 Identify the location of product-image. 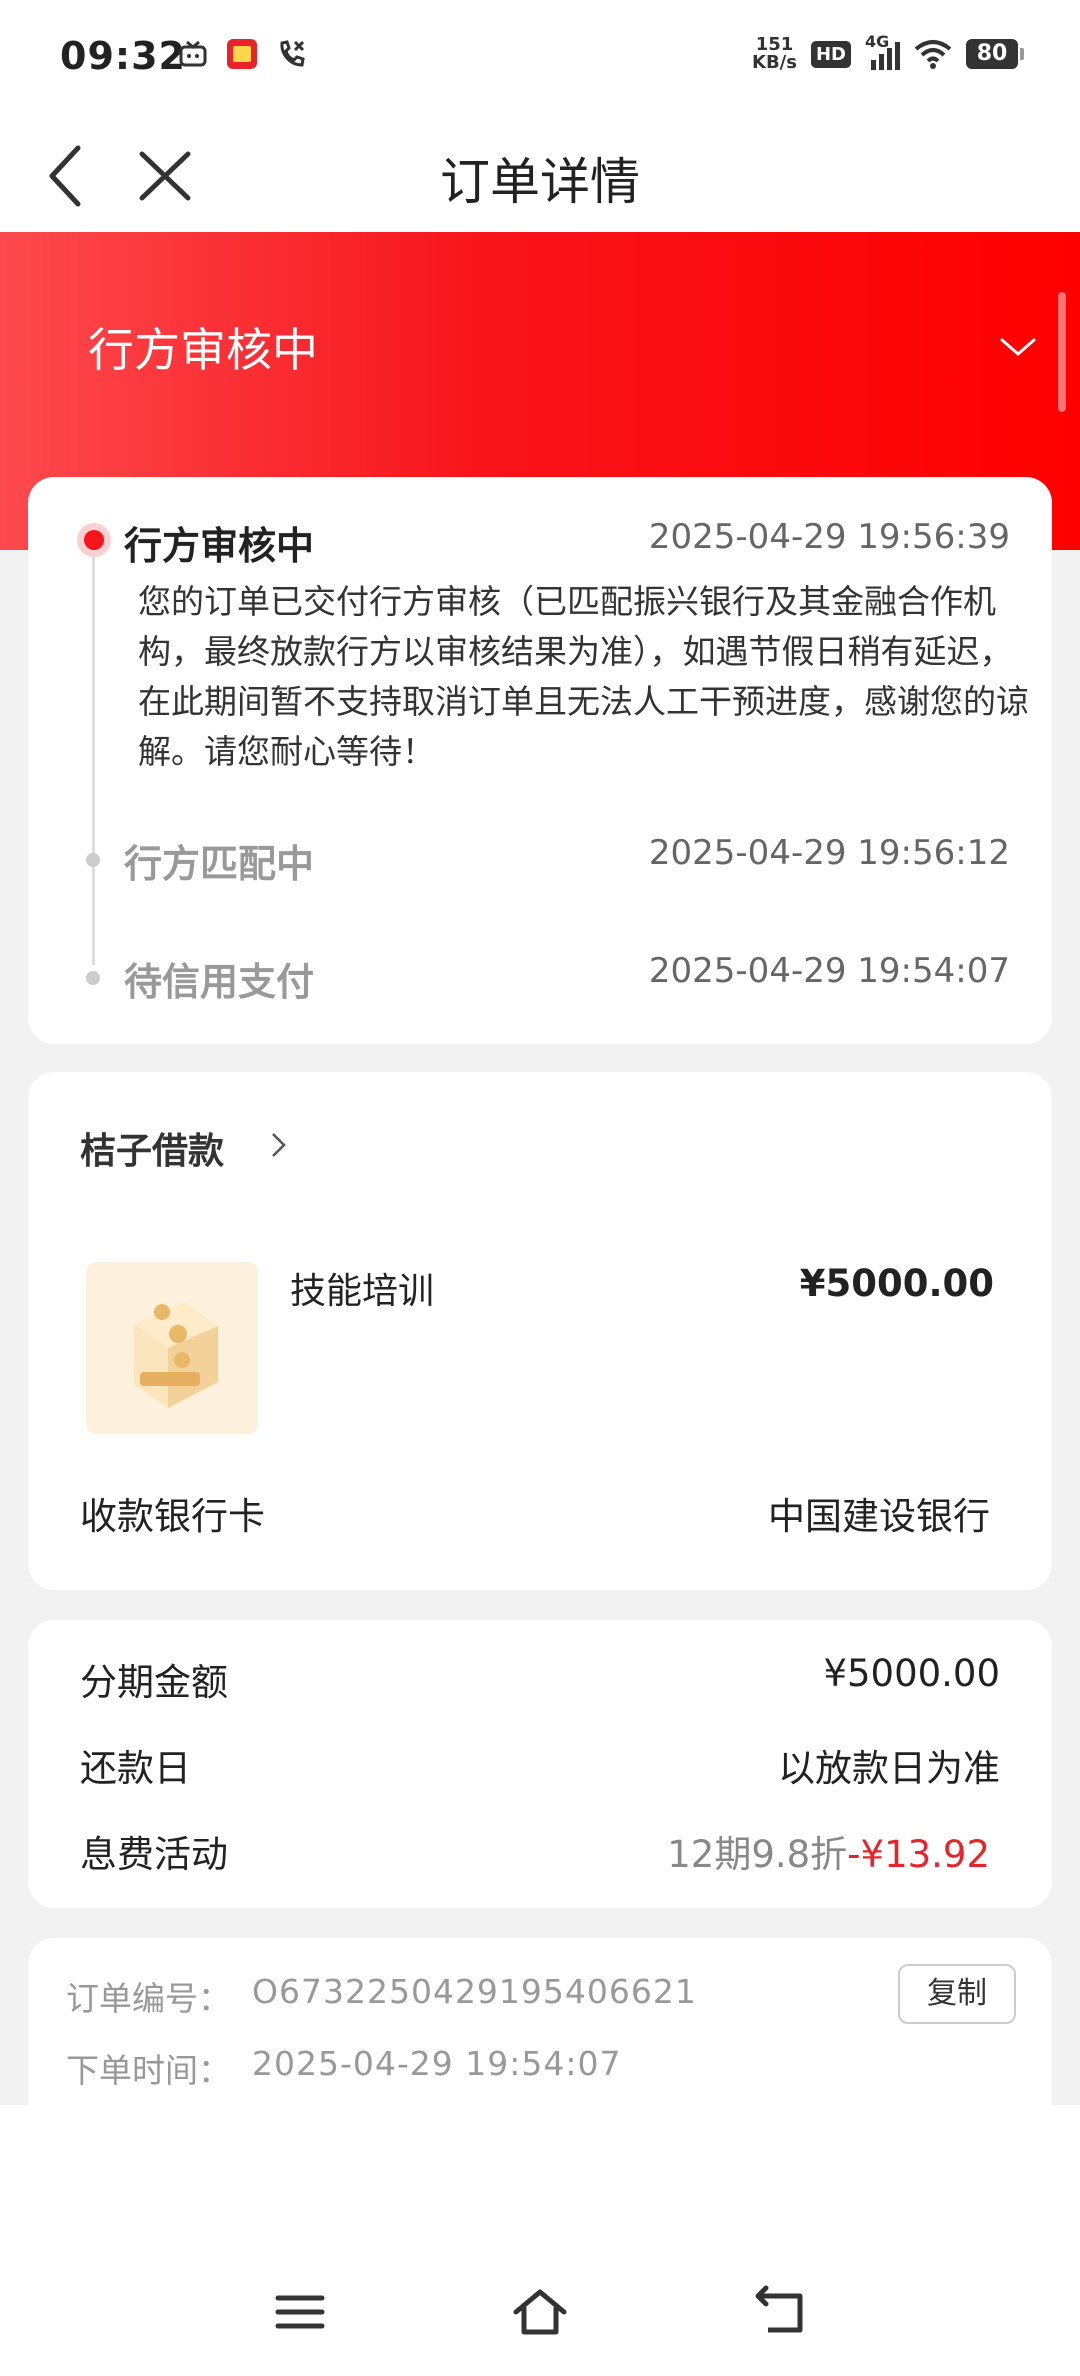
(172, 1348).